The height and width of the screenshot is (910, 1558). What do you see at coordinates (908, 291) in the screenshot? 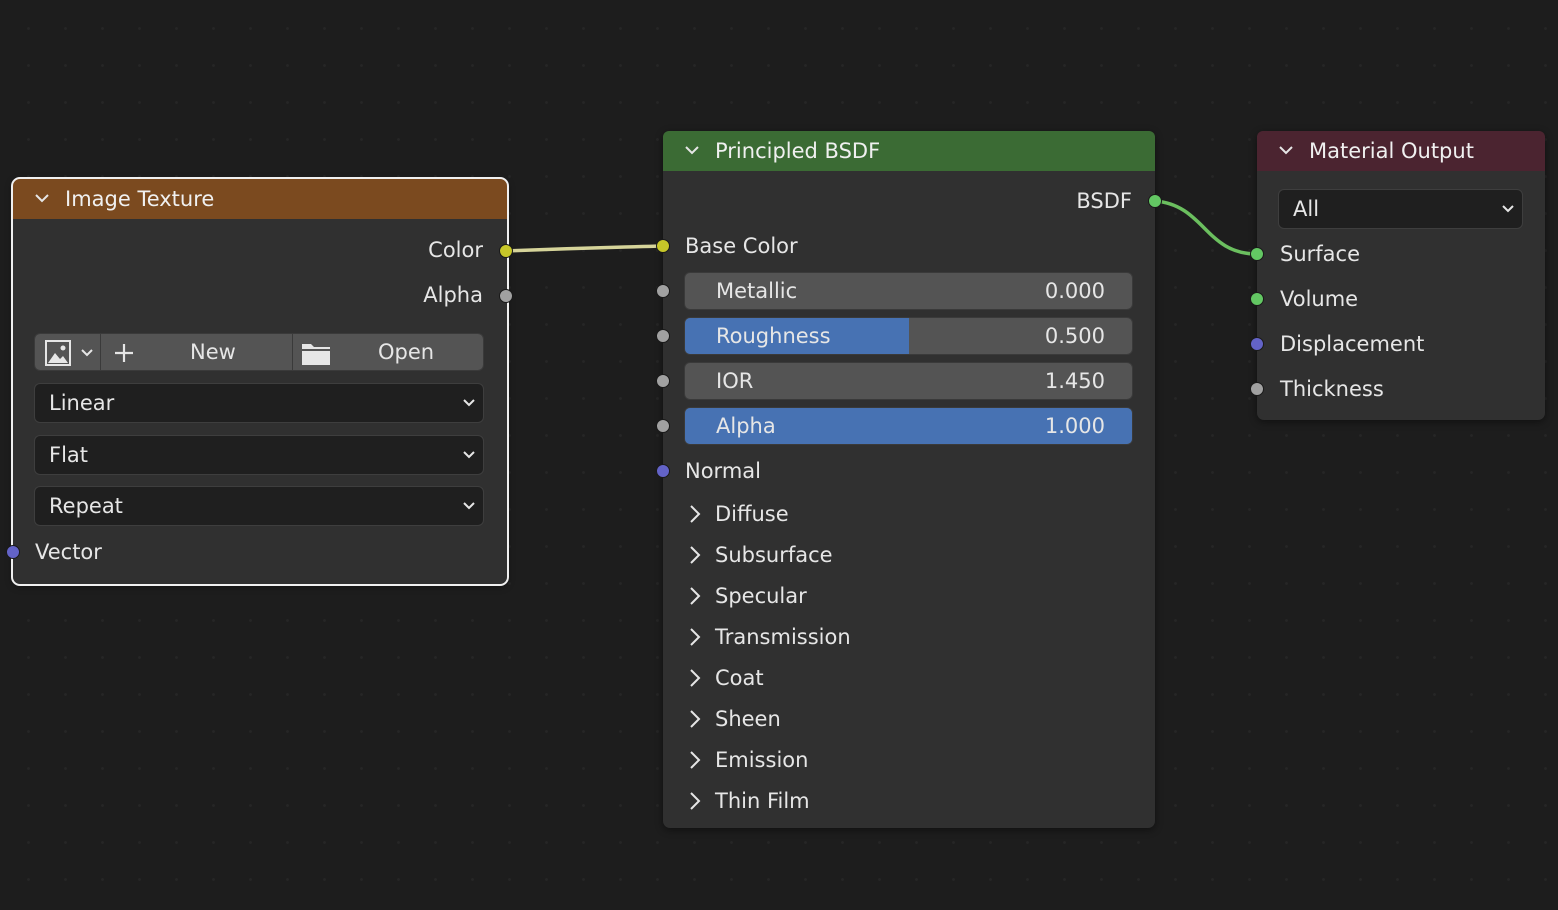
I see `metallic-slider: Metallic 0.000` at bounding box center [908, 291].